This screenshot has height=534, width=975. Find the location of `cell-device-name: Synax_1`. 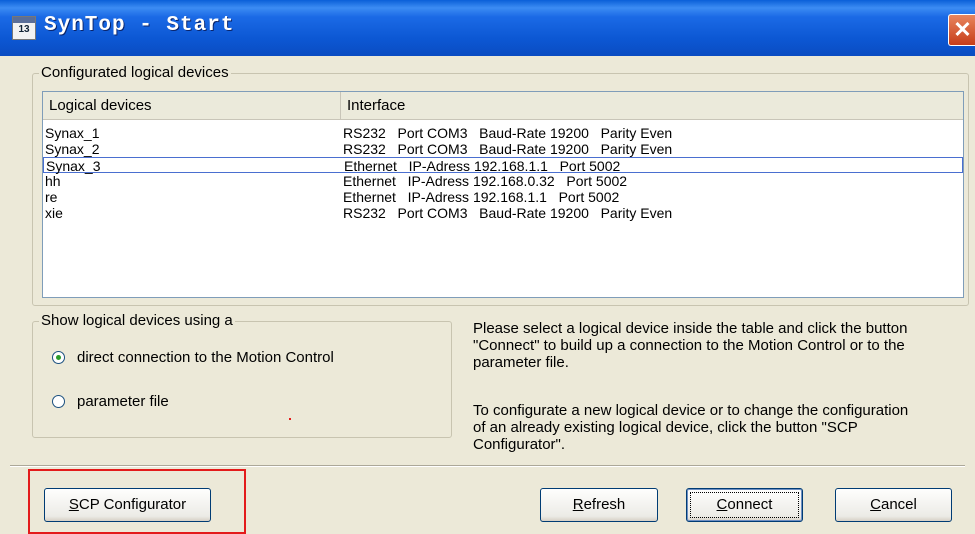

cell-device-name: Synax_1 is located at coordinates (72, 133).